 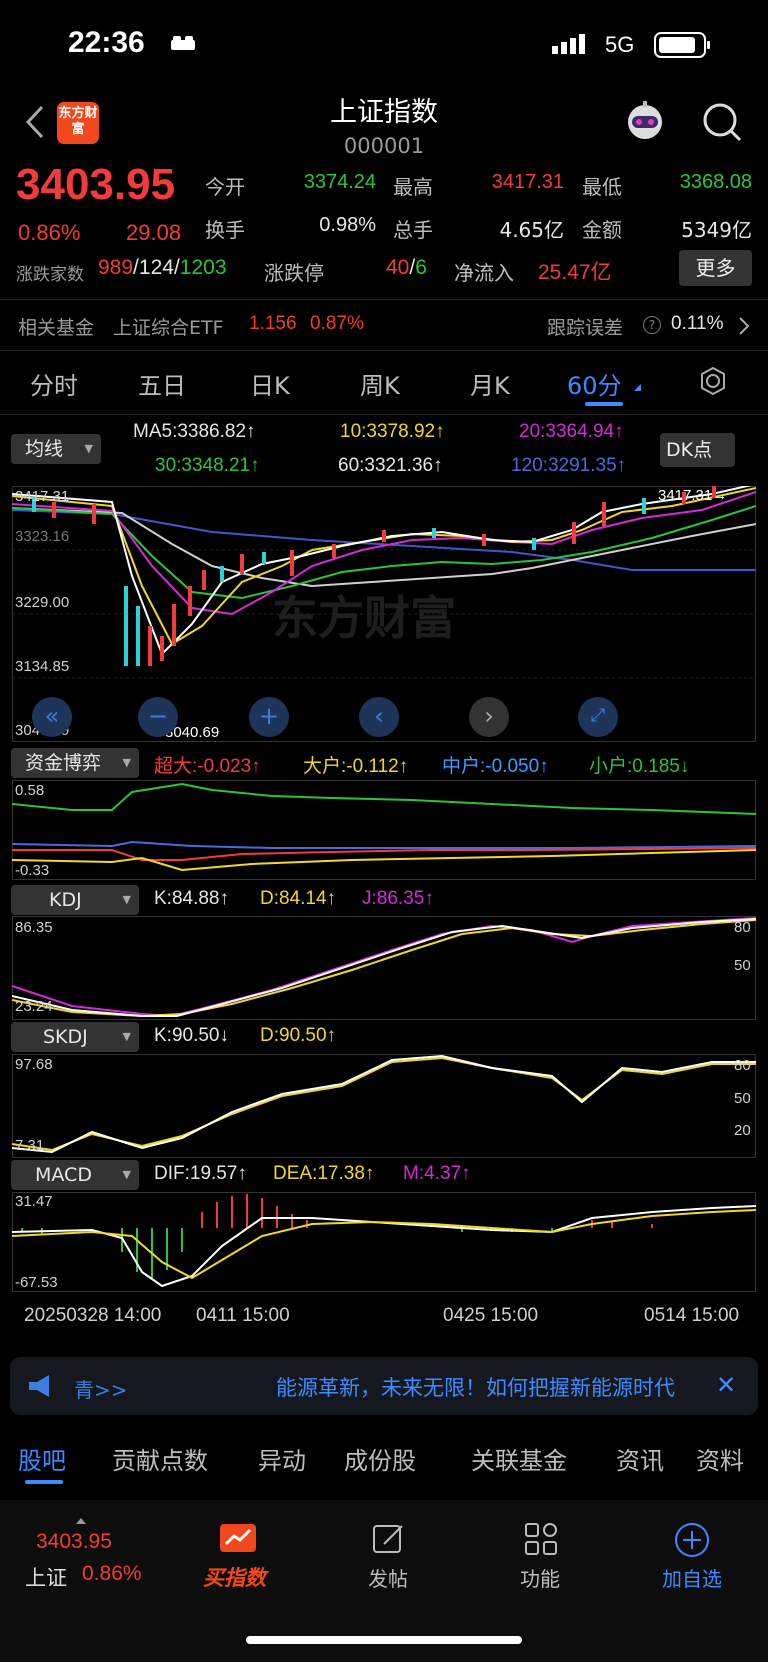 What do you see at coordinates (540, 1577) in the screenshot?
I see `functions-label: 功能` at bounding box center [540, 1577].